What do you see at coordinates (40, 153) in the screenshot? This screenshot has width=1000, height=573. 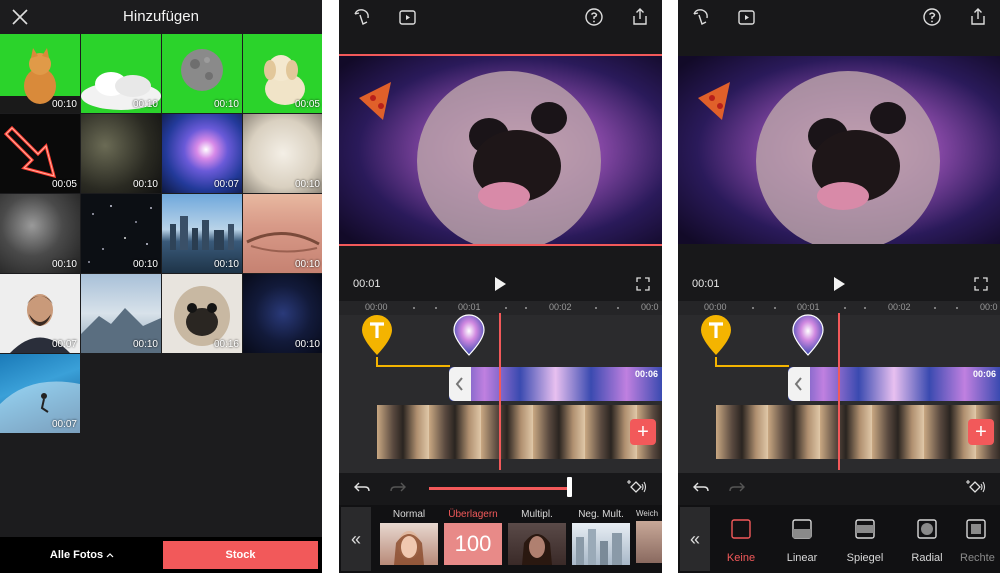 I see `media-item-neon-arrow: 00:05` at bounding box center [40, 153].